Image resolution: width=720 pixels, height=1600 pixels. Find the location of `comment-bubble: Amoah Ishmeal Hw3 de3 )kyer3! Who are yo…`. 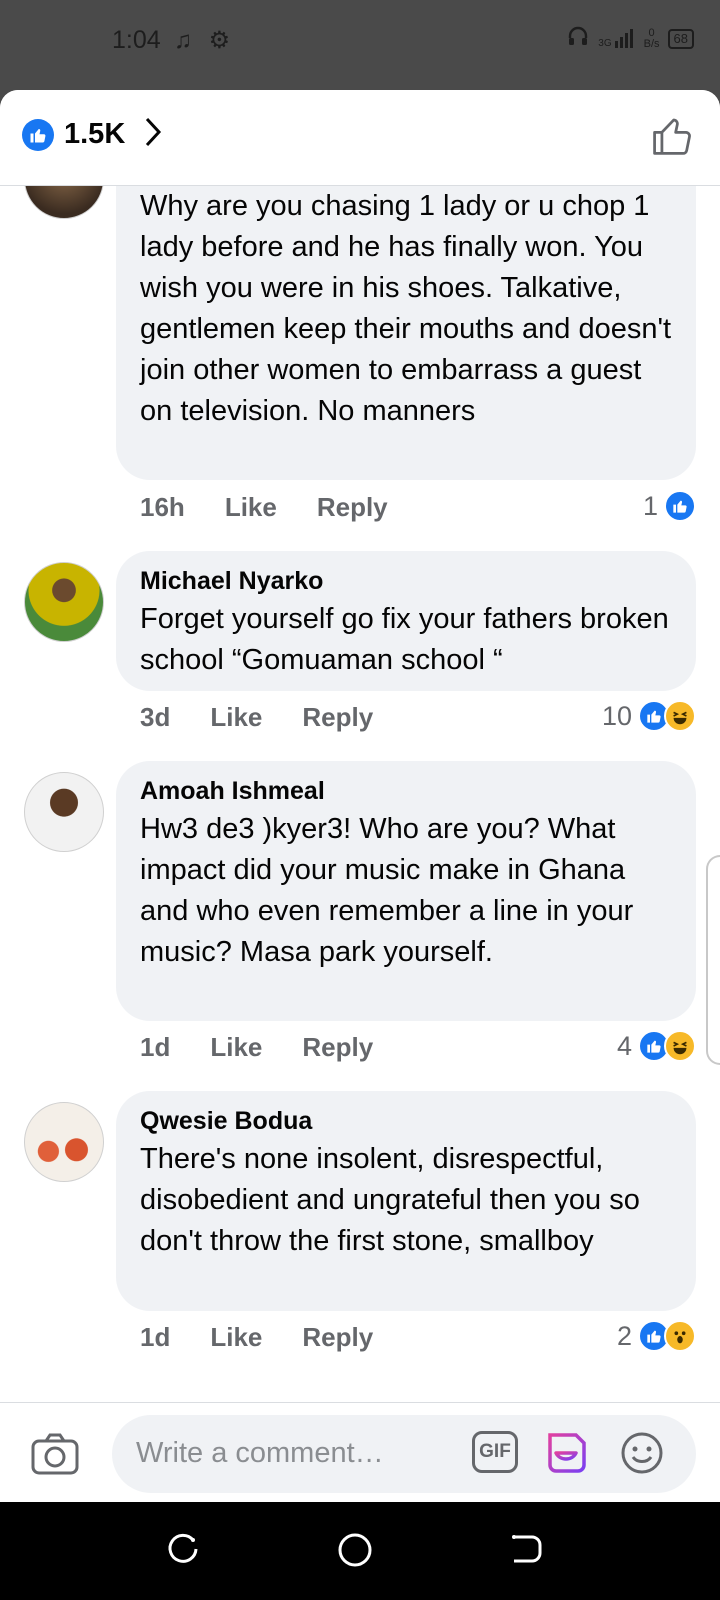

comment-bubble: Amoah Ishmeal Hw3 de3 )kyer3! Who are yo… is located at coordinates (406, 891).